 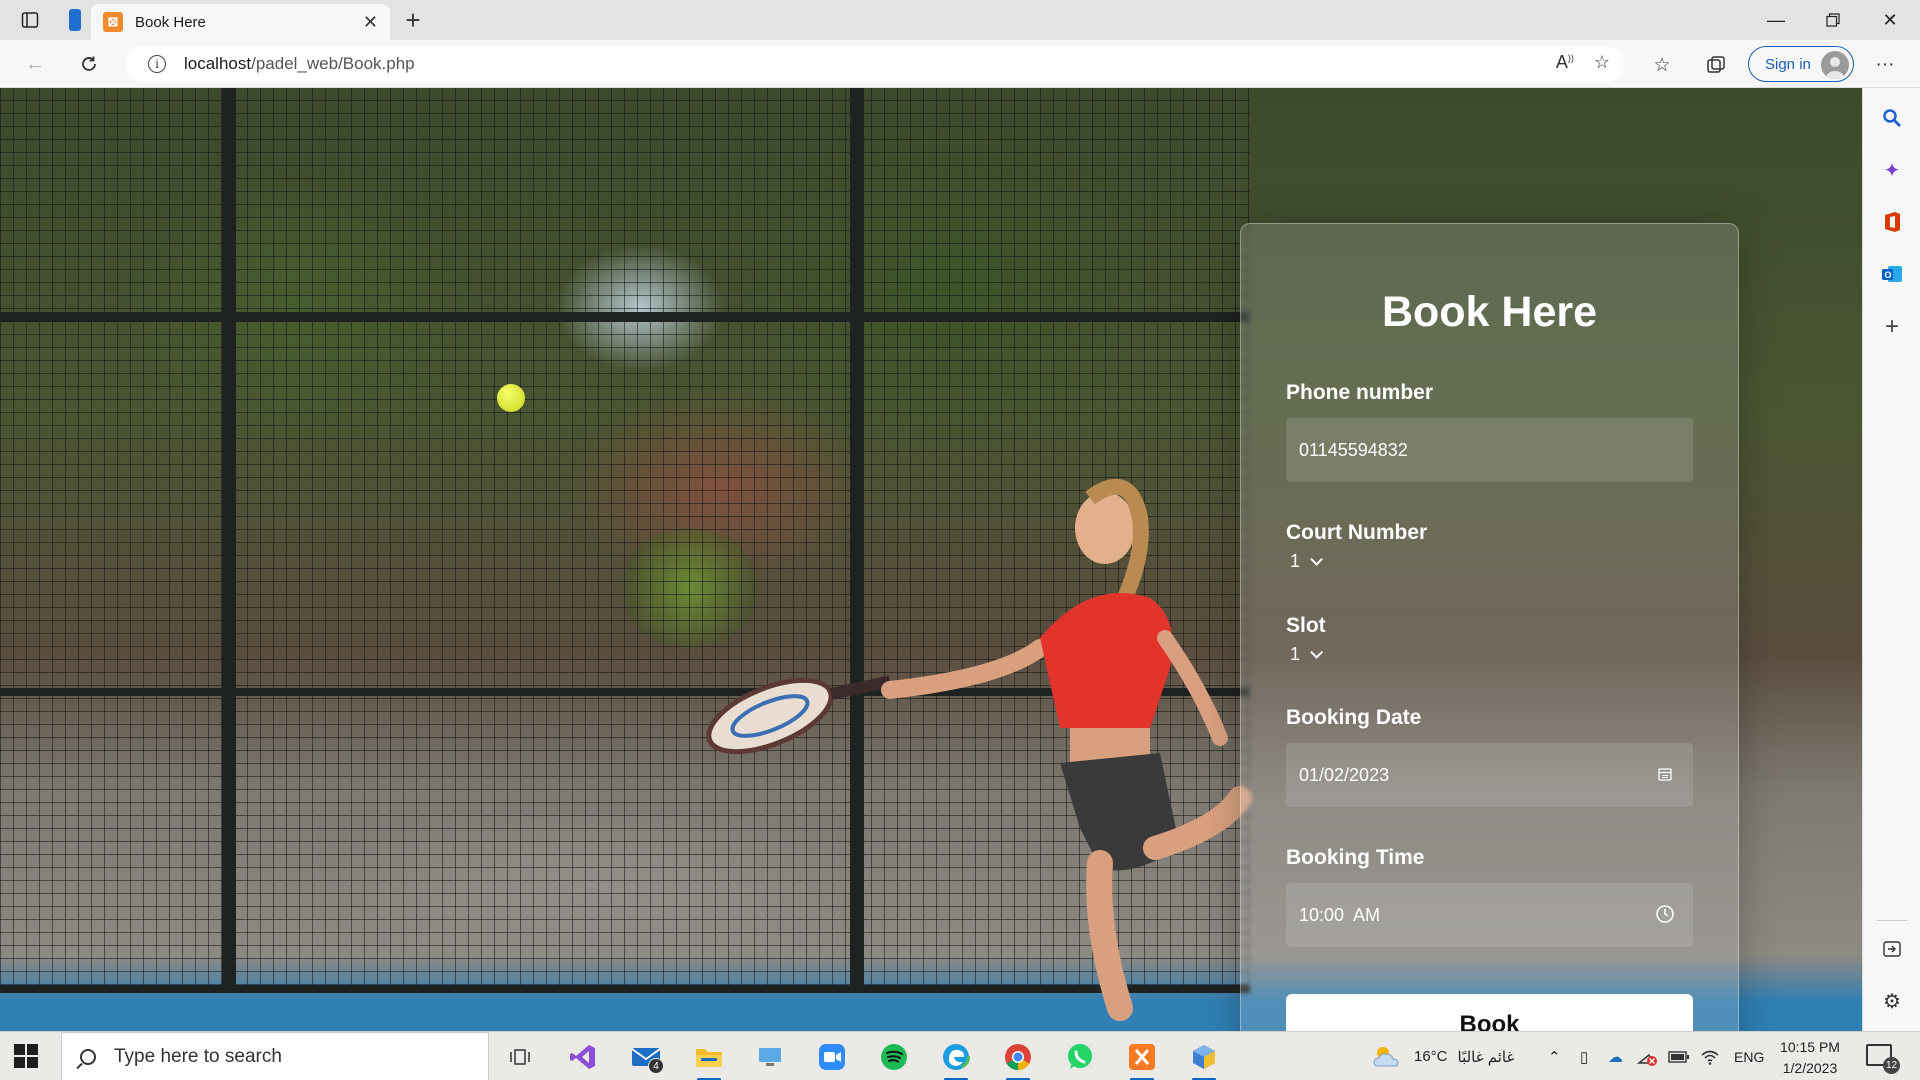 What do you see at coordinates (1355, 857) in the screenshot?
I see `time-label: Booking Time` at bounding box center [1355, 857].